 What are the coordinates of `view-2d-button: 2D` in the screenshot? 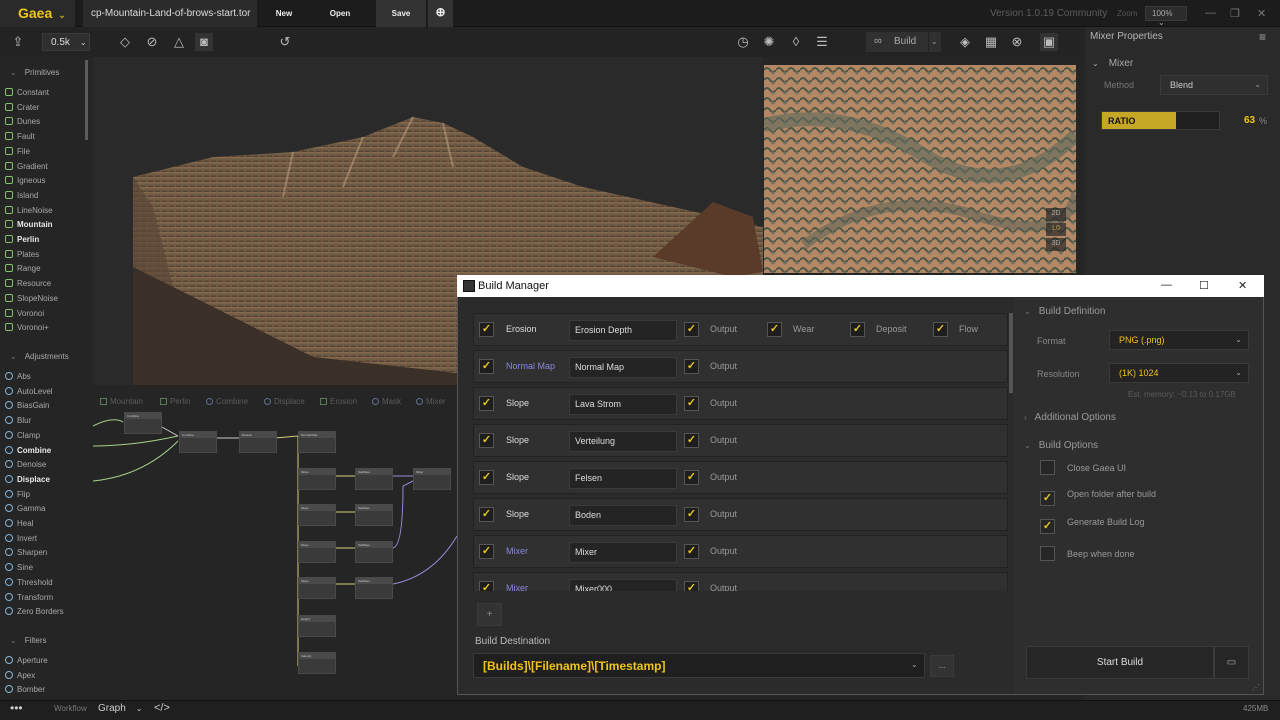 It's located at (1056, 214).